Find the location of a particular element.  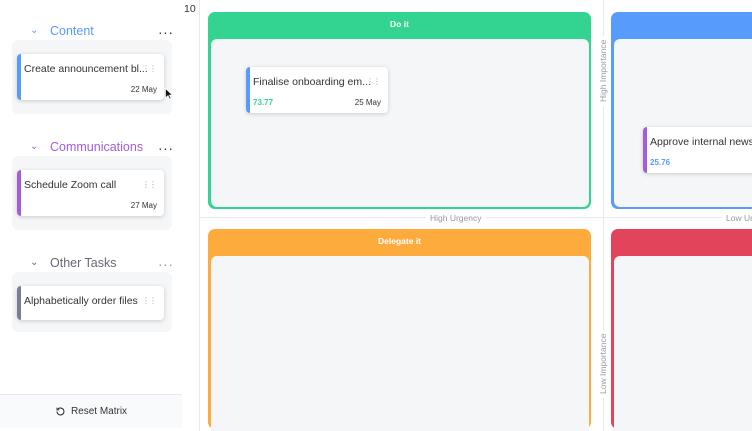

card-date: 22 May is located at coordinates (143, 89).